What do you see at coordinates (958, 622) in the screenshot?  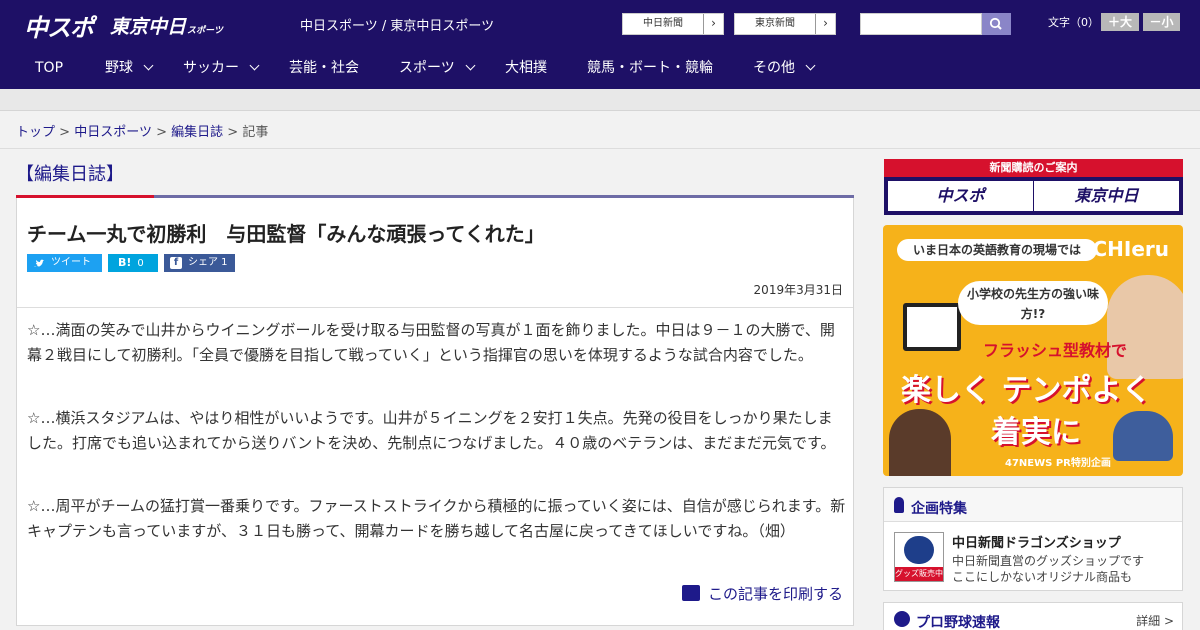 I see `pro-baseball-heading: プロ野球速報` at bounding box center [958, 622].